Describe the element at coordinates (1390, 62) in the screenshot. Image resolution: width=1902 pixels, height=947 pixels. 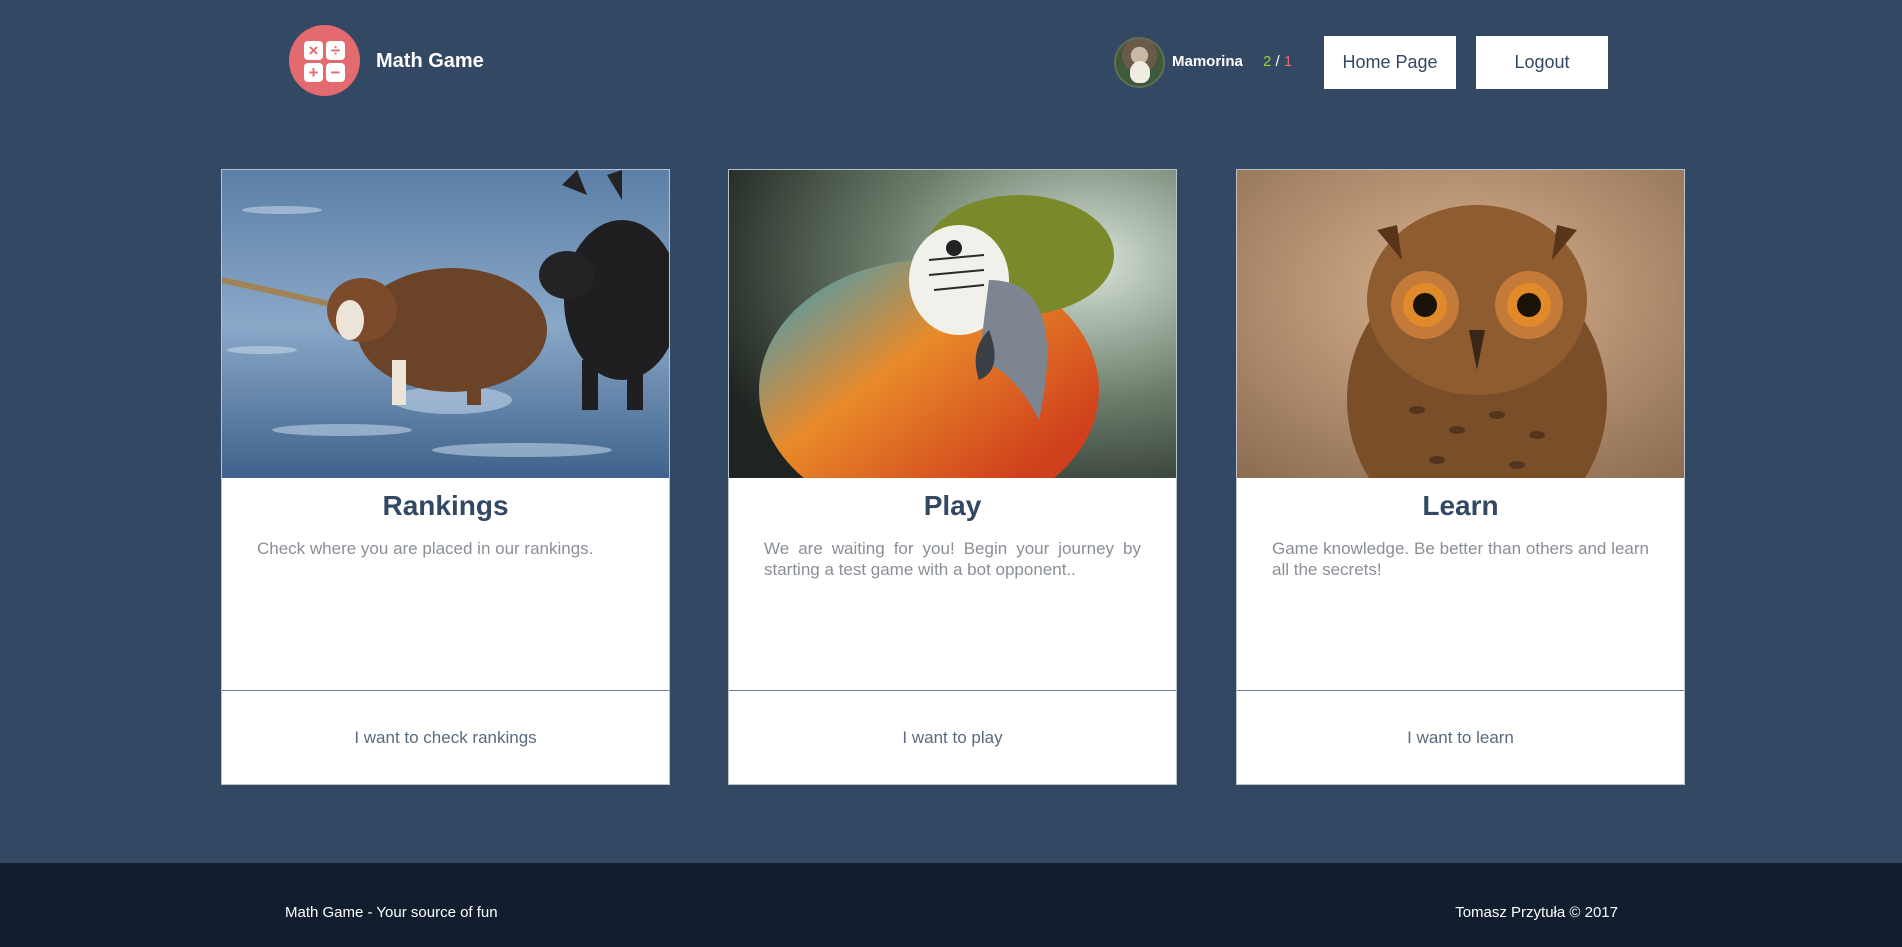
I see `home-page-button: Home Page` at that location.